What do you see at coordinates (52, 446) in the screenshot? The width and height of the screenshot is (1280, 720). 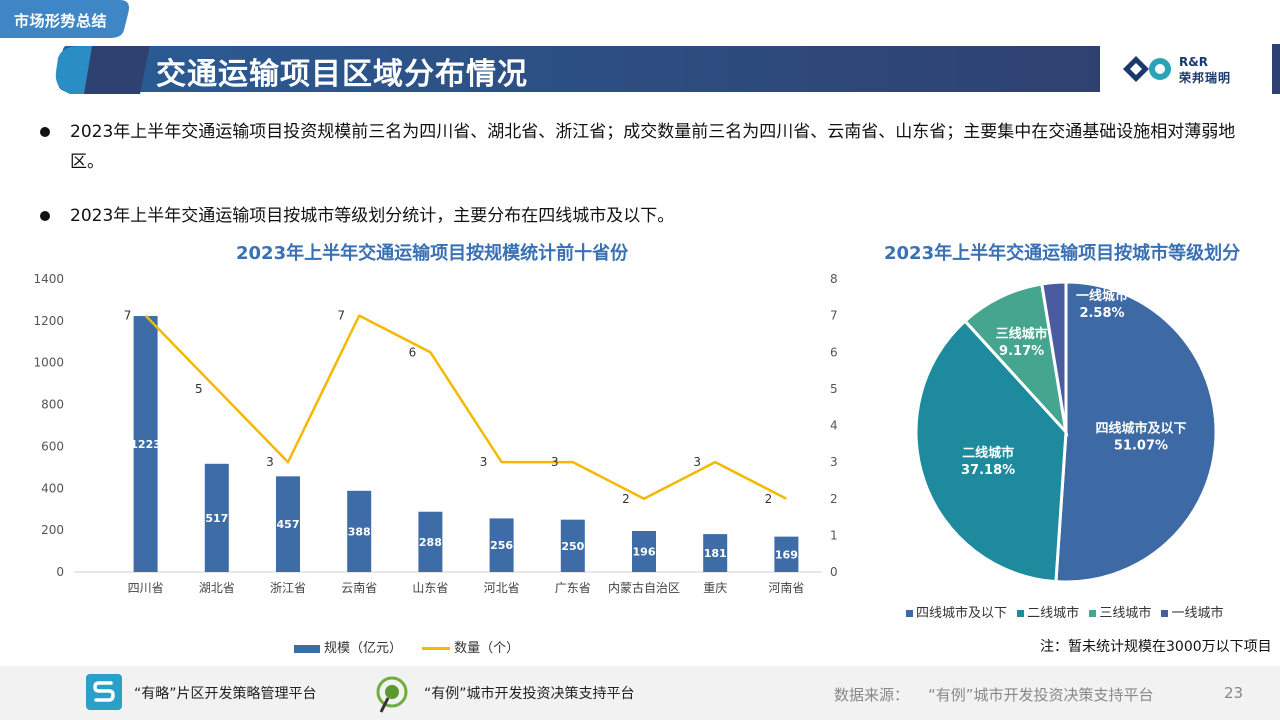 I see `y-tick-label: 600` at bounding box center [52, 446].